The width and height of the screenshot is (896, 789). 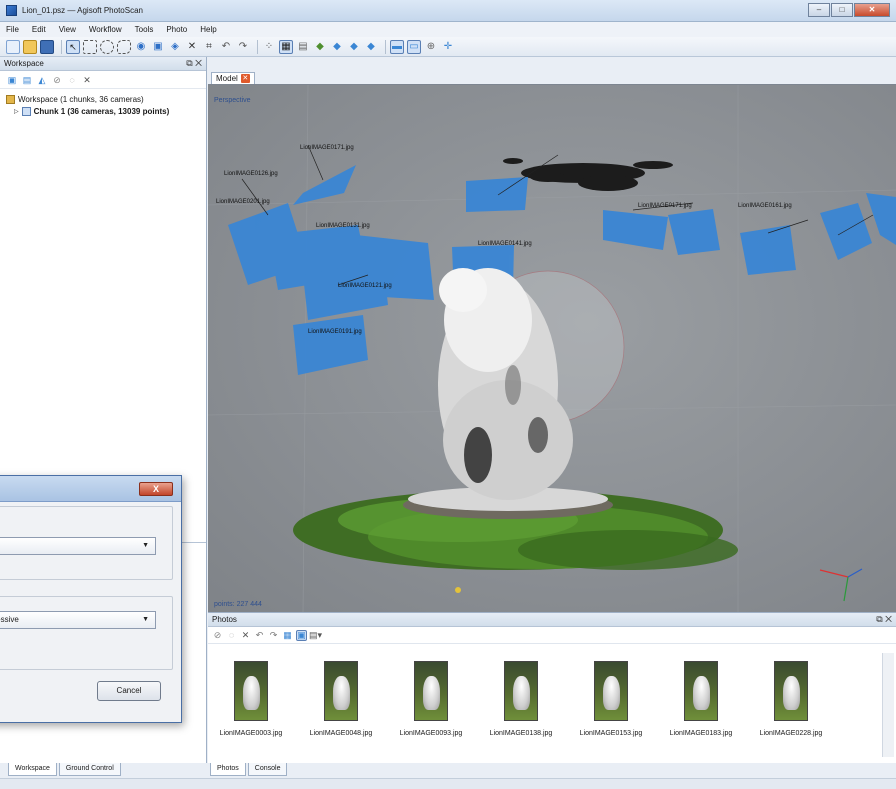 I want to click on resize-region-icon: ◈, so click(x=175, y=47).